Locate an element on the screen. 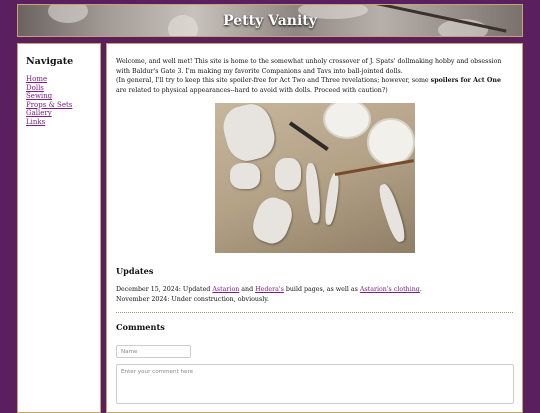  astarion-clothing-link: Astarion's clothing is located at coordinates (390, 289).